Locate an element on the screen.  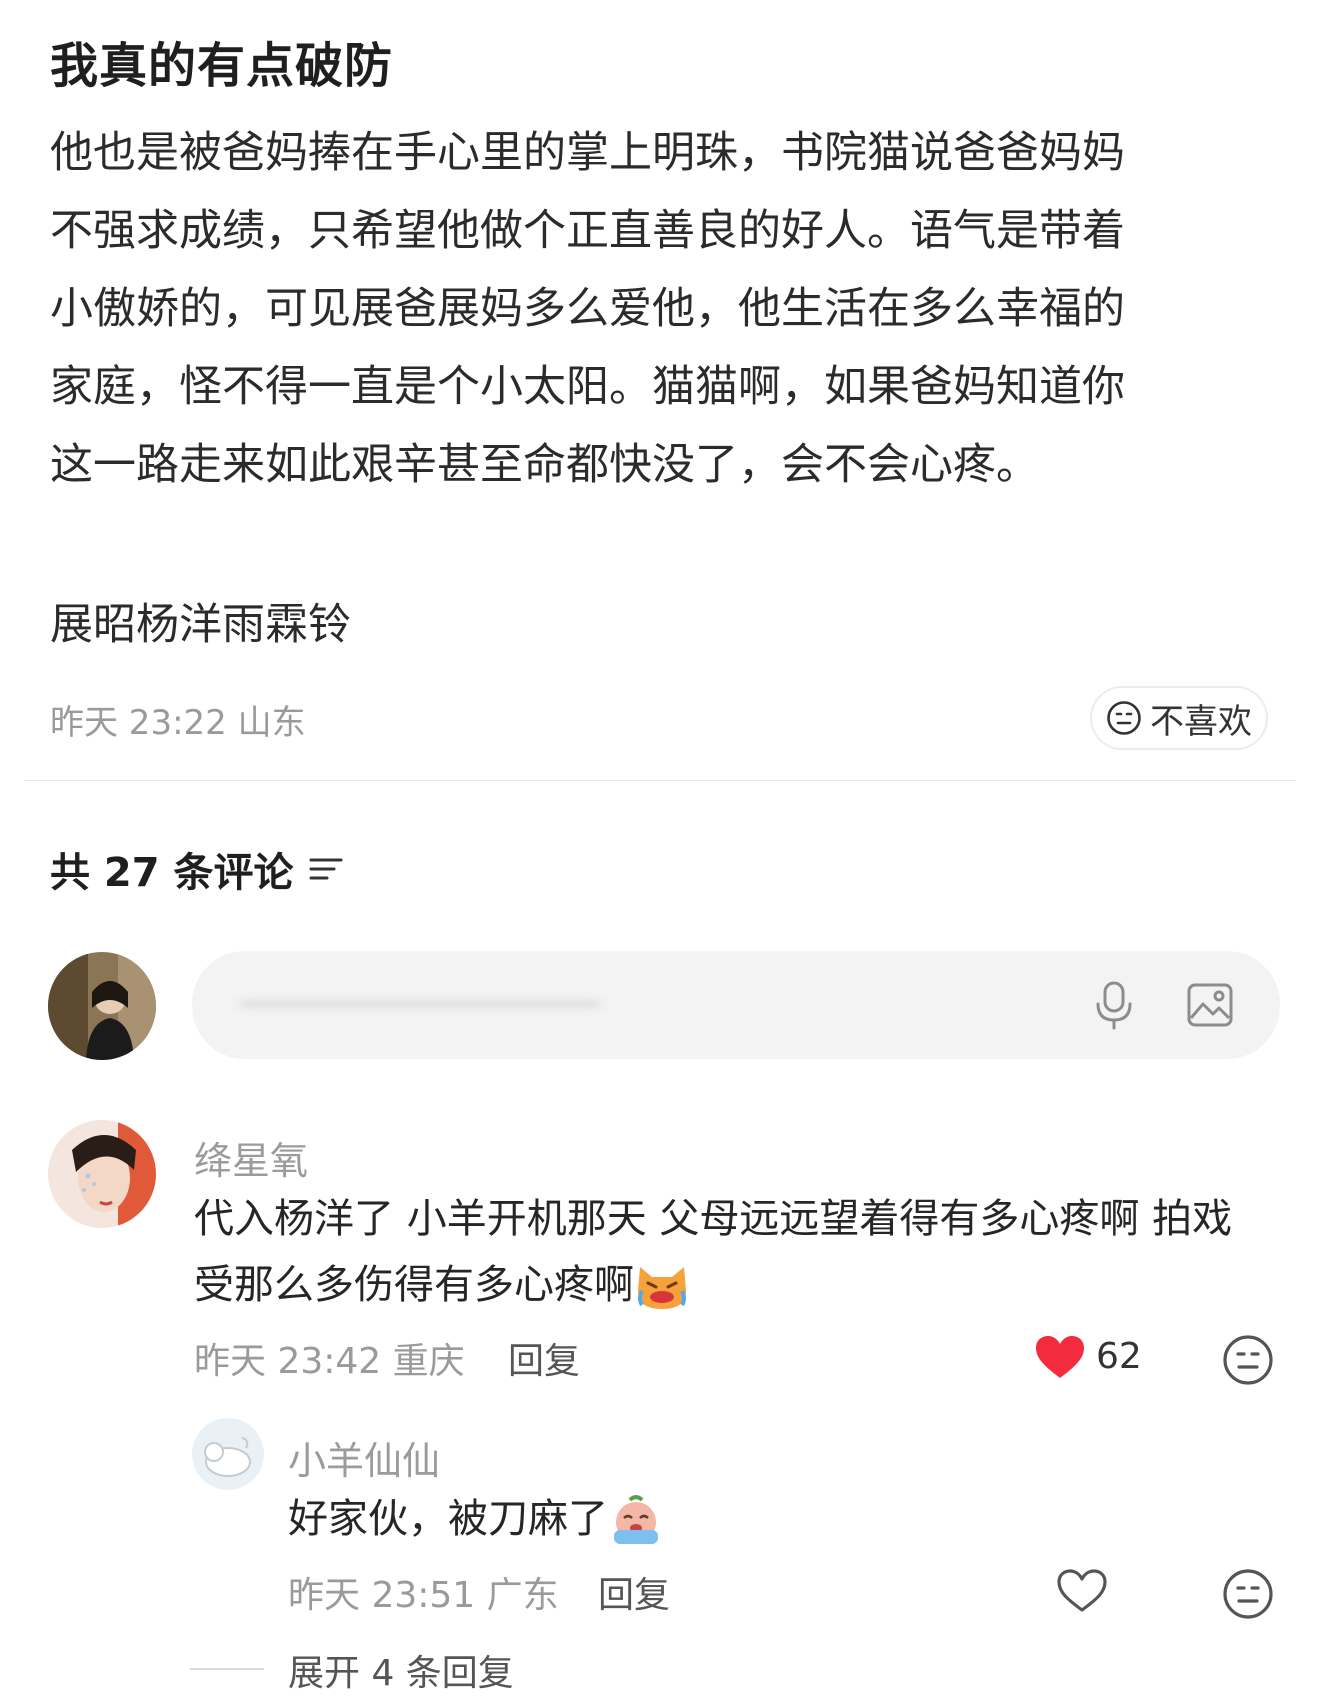
dislike-label: 不喜欢 is located at coordinates (1201, 721).